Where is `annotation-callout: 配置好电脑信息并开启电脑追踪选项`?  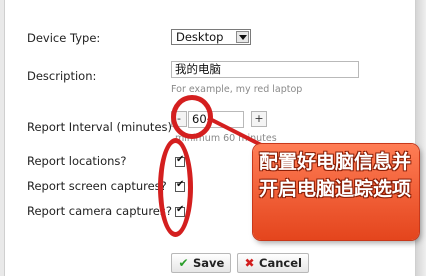
annotation-callout: 配置好电脑信息并开启电脑追踪选项 is located at coordinates (336, 192).